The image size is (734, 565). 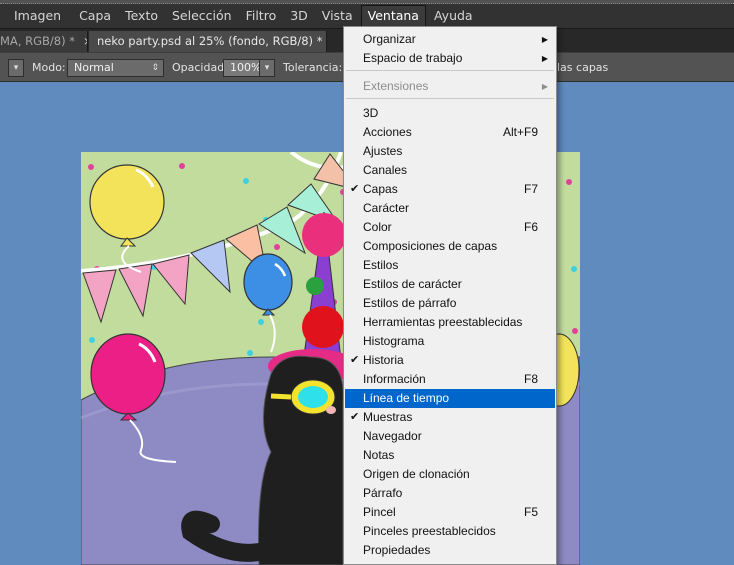 I want to click on opacity-input: 100%, so click(x=242, y=68).